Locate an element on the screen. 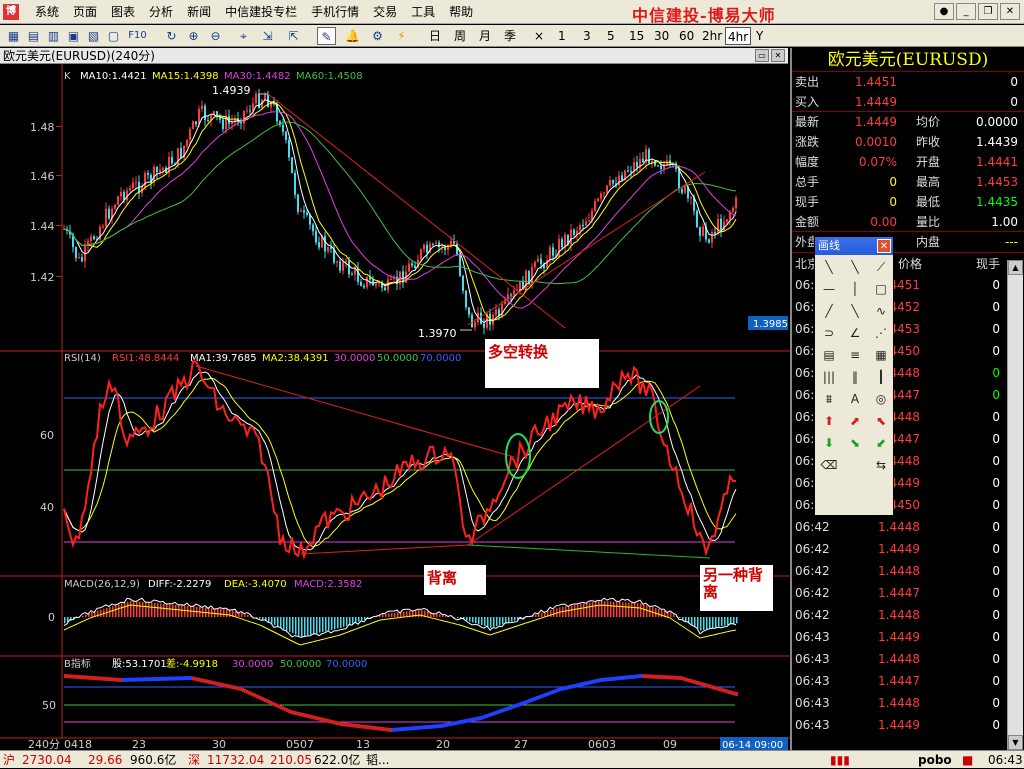 This screenshot has height=769, width=1024. period-5min: 5 is located at coordinates (611, 36).